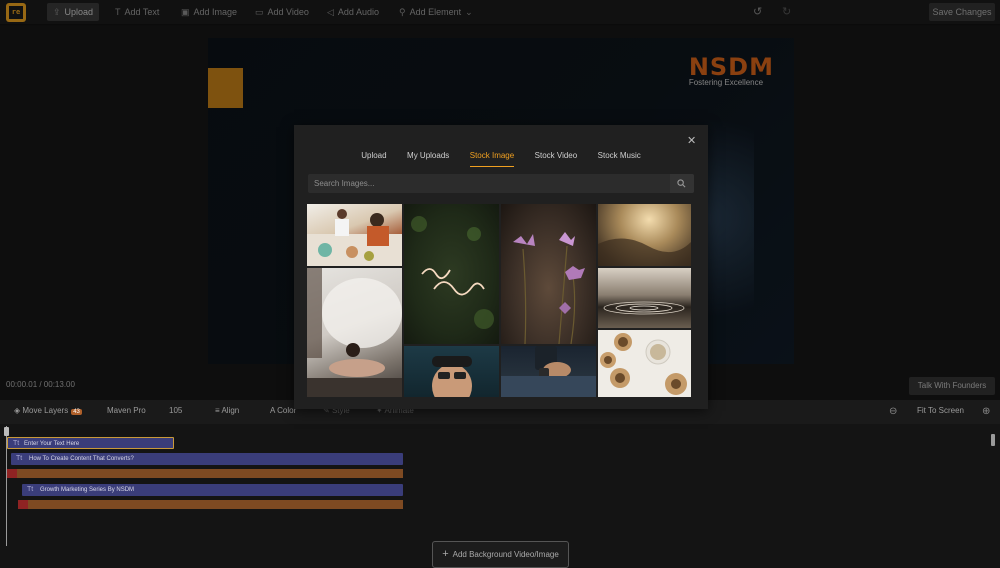 The image size is (1000, 568). What do you see at coordinates (207, 459) in the screenshot?
I see `track-text-2: Tt How To Create Content That Converts?` at bounding box center [207, 459].